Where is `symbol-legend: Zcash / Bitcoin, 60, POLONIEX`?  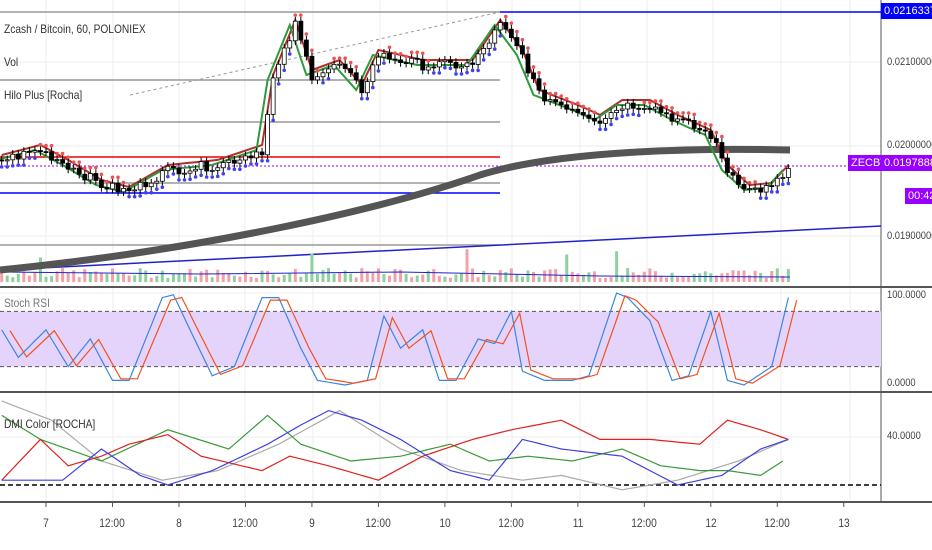
symbol-legend: Zcash / Bitcoin, 60, POLONIEX is located at coordinates (75, 29).